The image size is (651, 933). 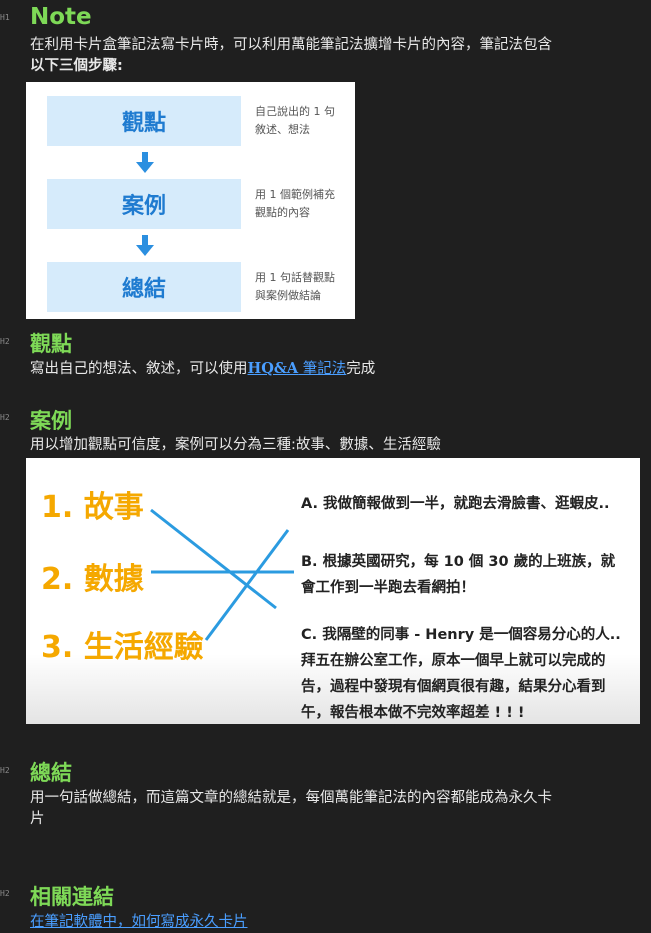 I want to click on viewpoint-text: 寫出自己的想法、敘述，可以使用HQ&A 筆記法完成, so click(x=203, y=368).